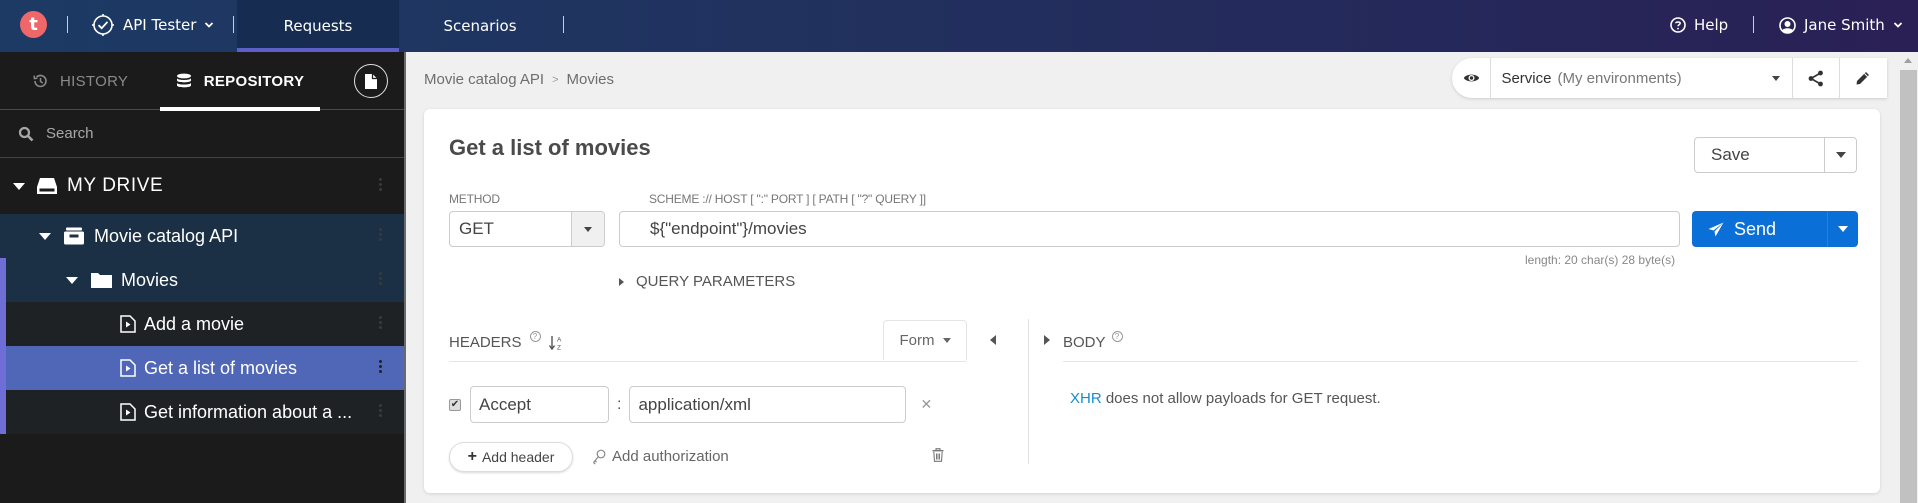  What do you see at coordinates (621, 281) in the screenshot?
I see `caret-right-icon` at bounding box center [621, 281].